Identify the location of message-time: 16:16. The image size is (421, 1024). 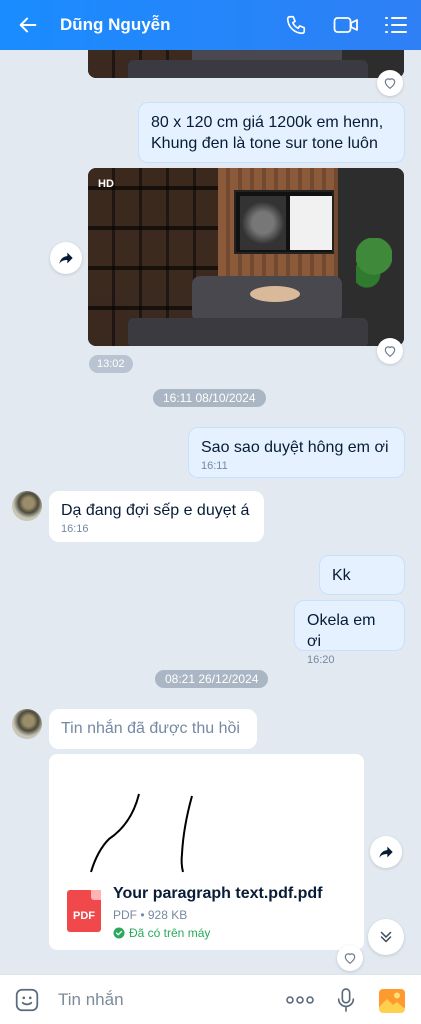
(75, 529).